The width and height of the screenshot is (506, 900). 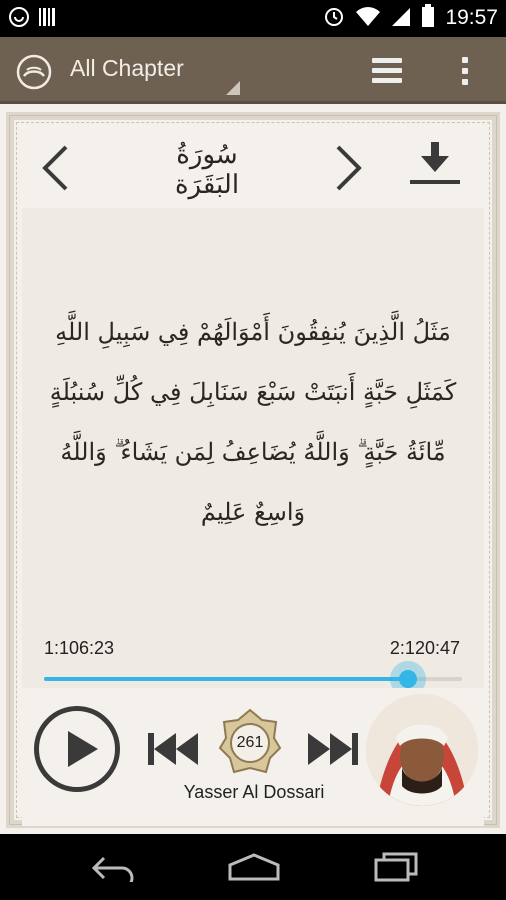 I want to click on reciter-name: Yasser Al Dossari, so click(x=254, y=792).